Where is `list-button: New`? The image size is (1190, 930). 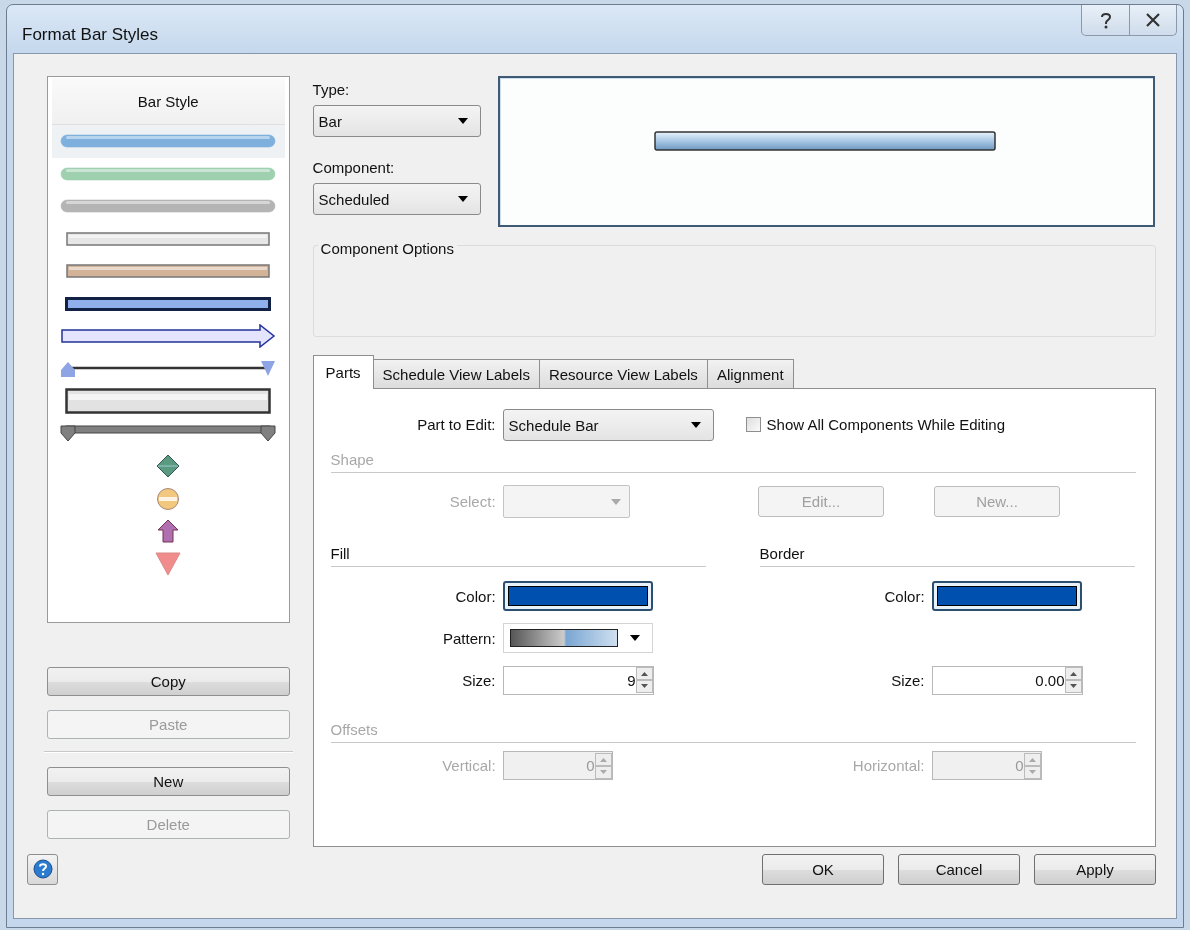
list-button: New is located at coordinates (168, 781).